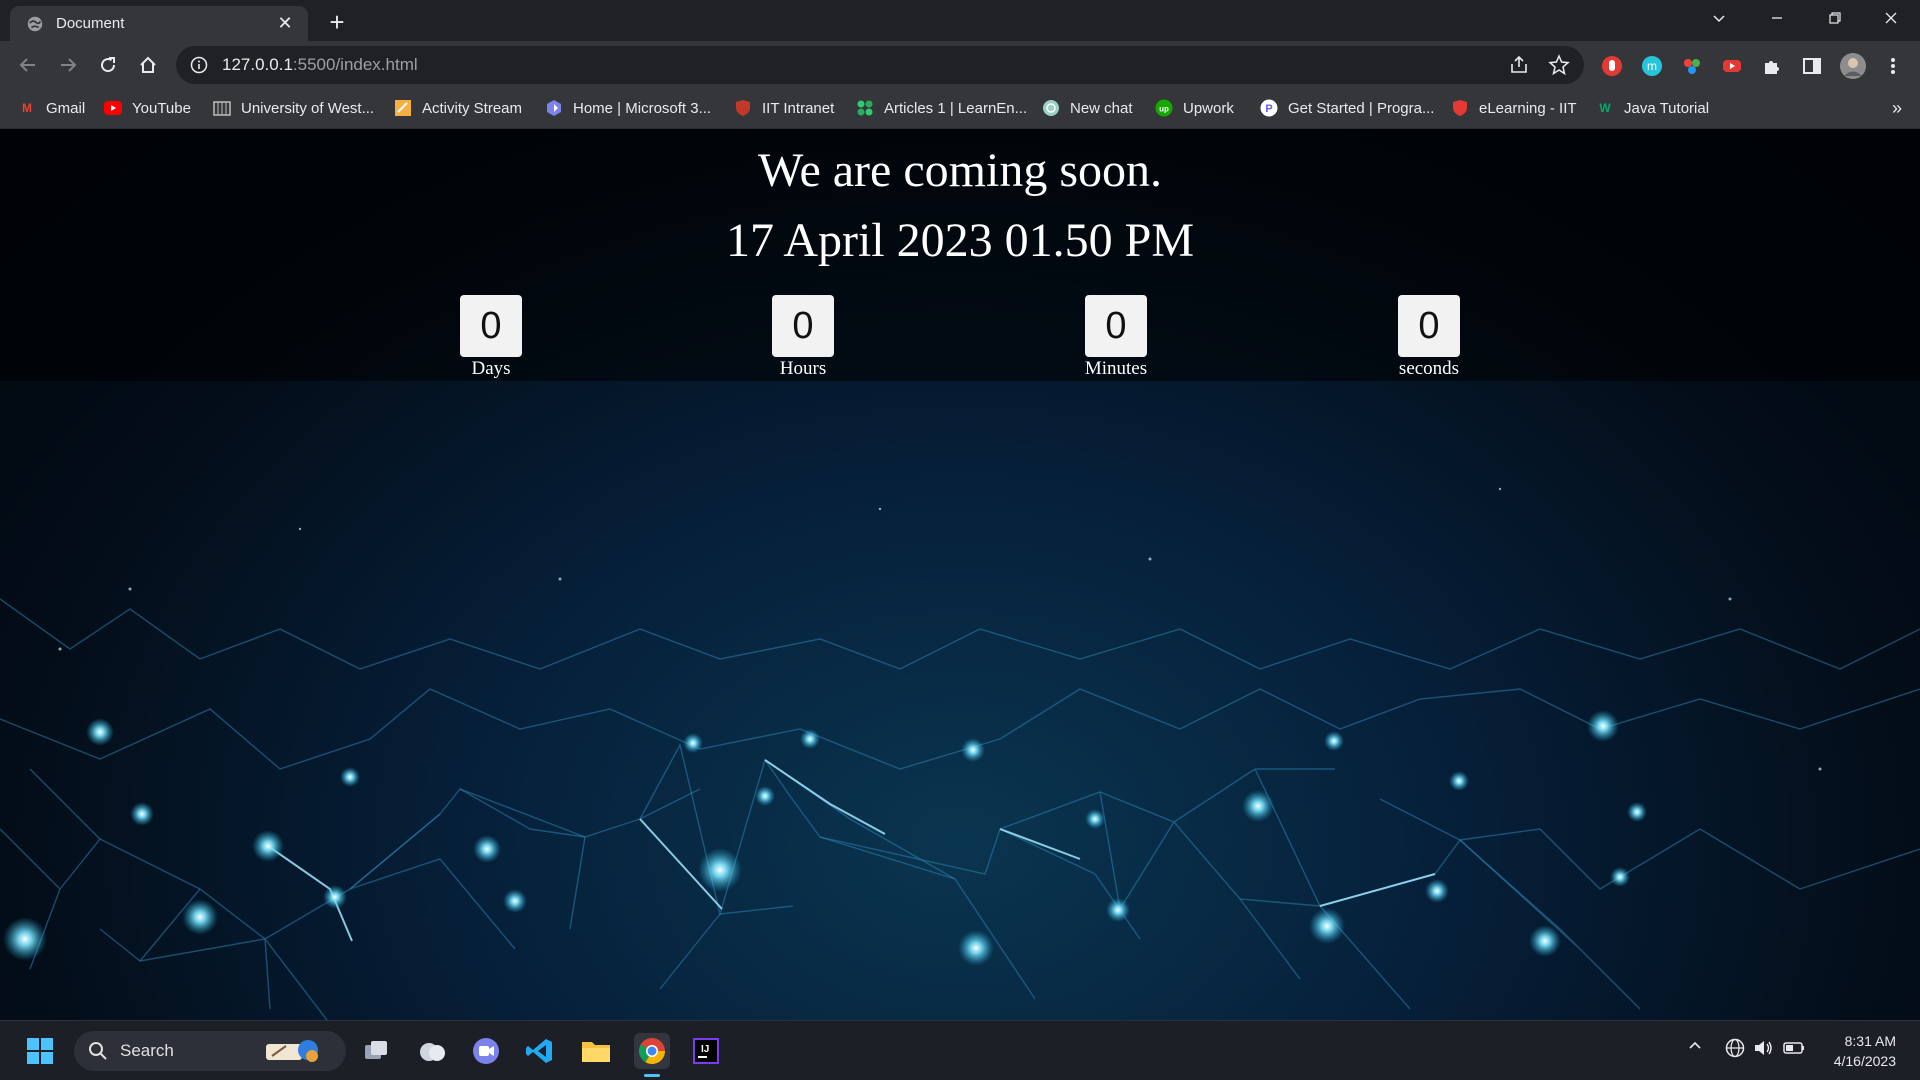 This screenshot has width=1920, height=1080. I want to click on chrome-taskbar-icon, so click(652, 1055).